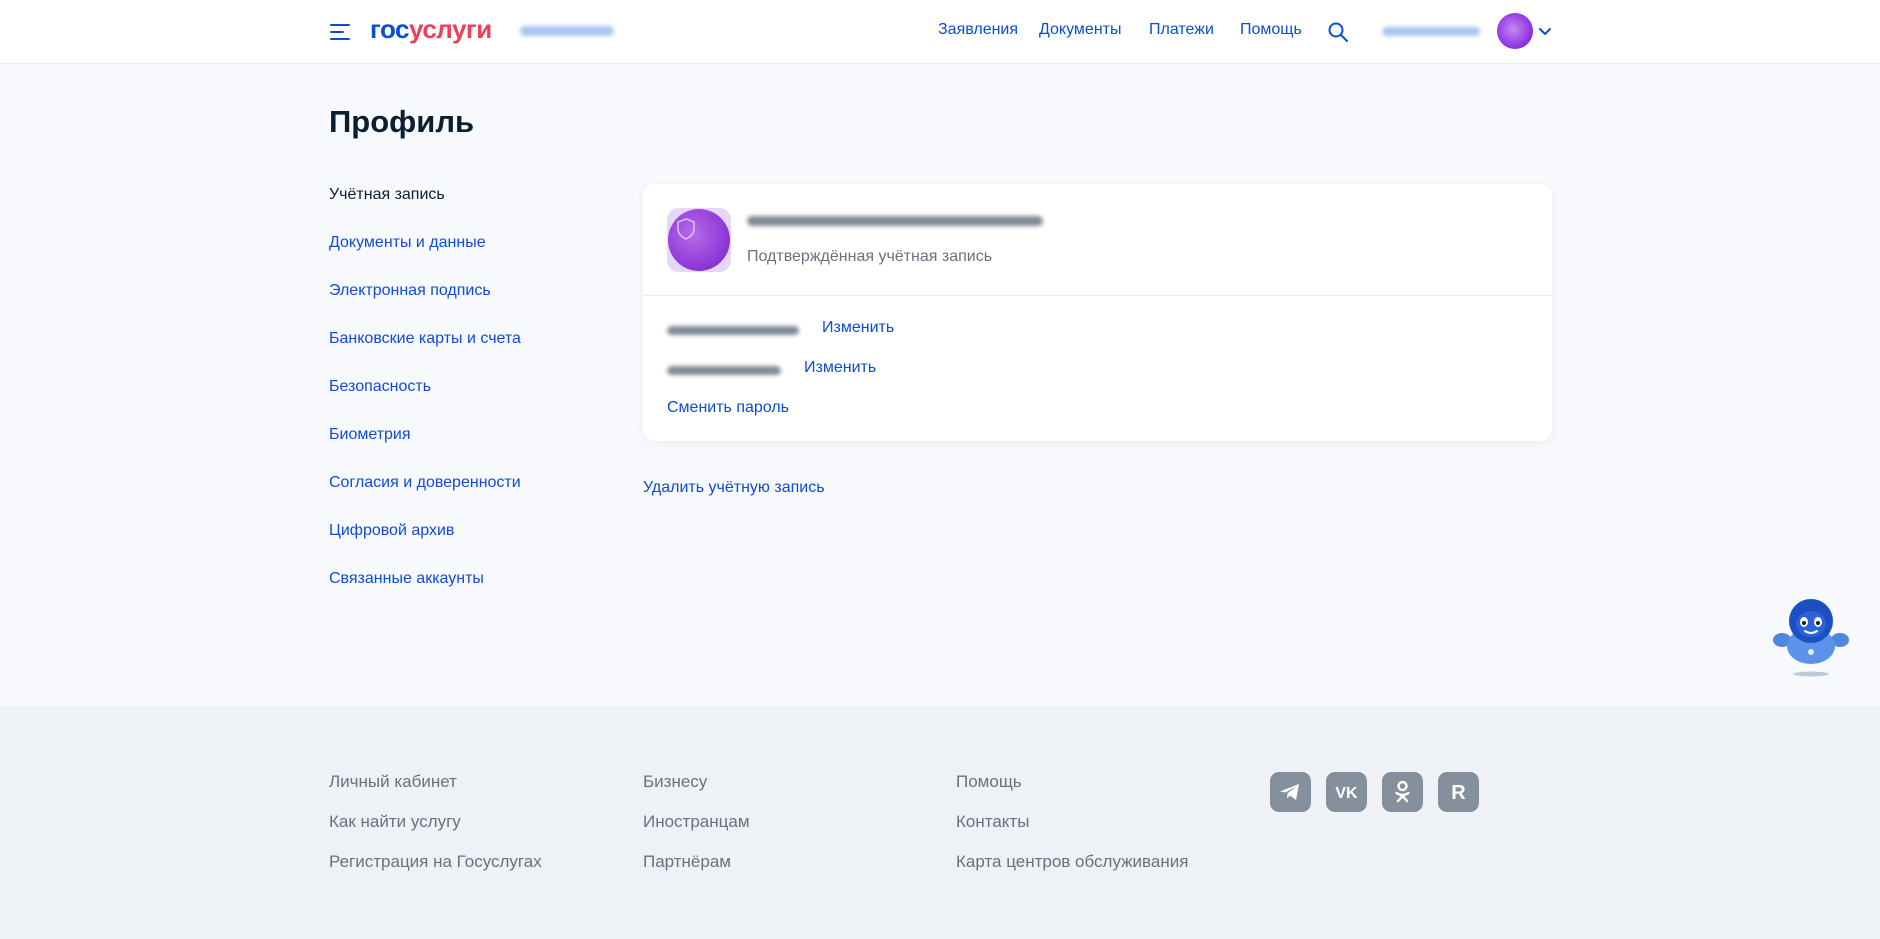  What do you see at coordinates (978, 30) in the screenshot?
I see `nav-applications: Заявления` at bounding box center [978, 30].